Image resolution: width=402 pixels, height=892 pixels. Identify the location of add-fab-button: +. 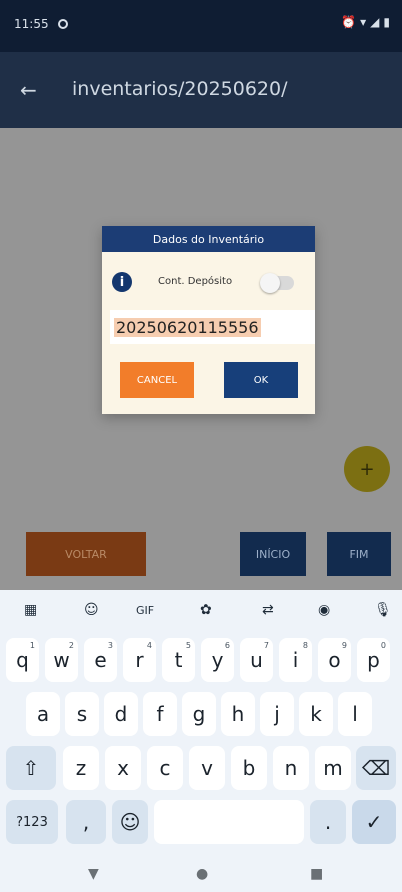
(367, 469).